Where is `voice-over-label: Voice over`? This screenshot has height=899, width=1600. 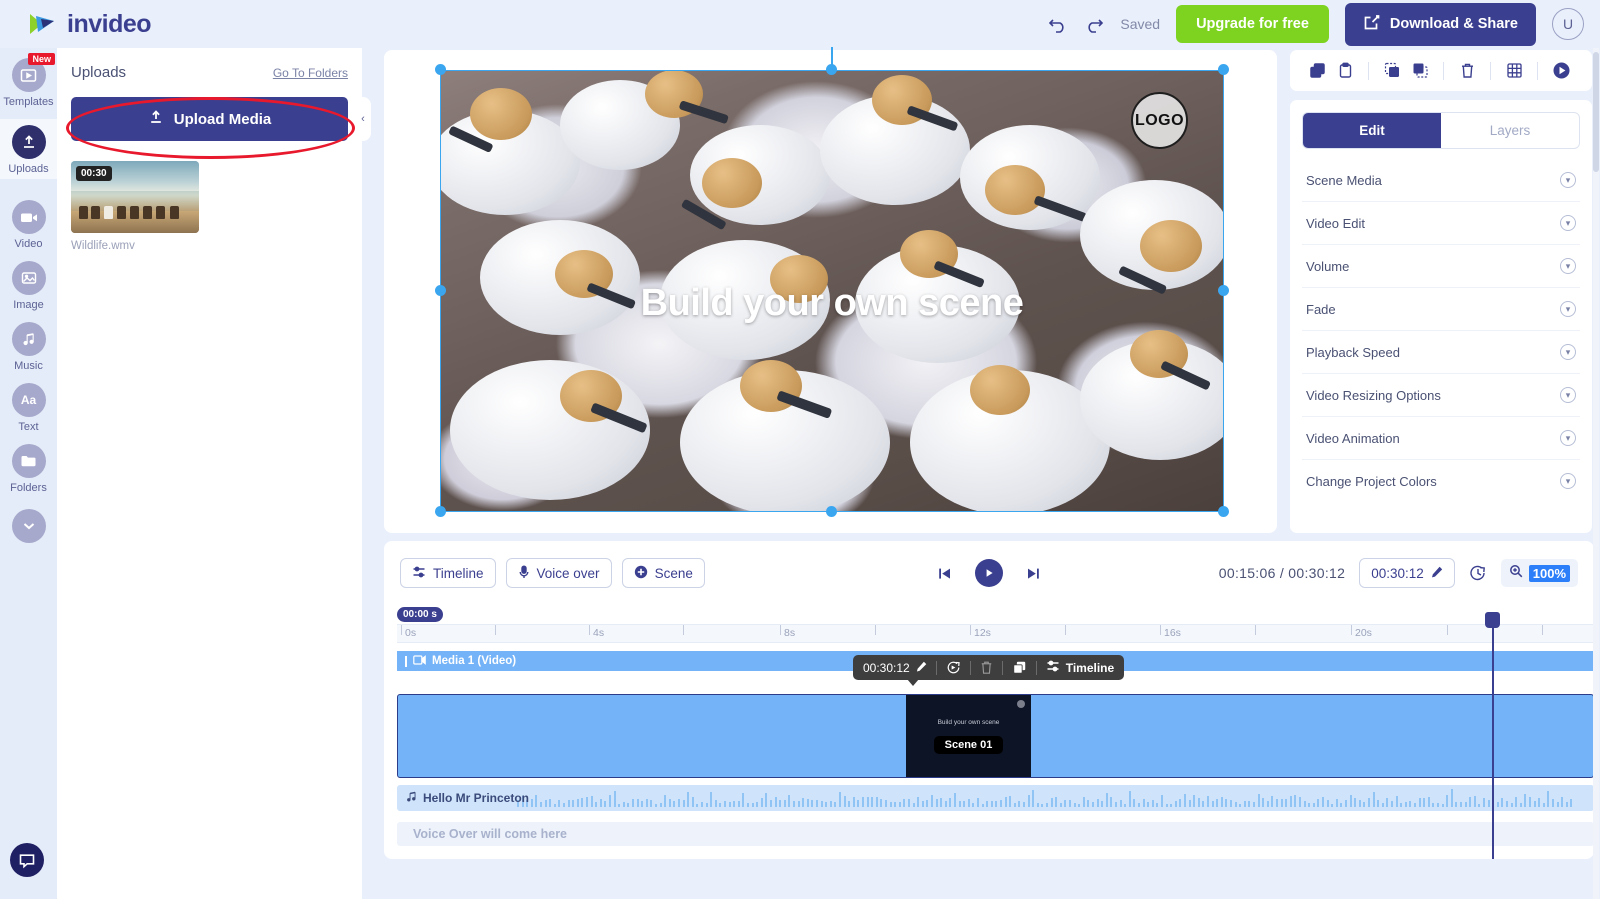 voice-over-label: Voice over is located at coordinates (568, 573).